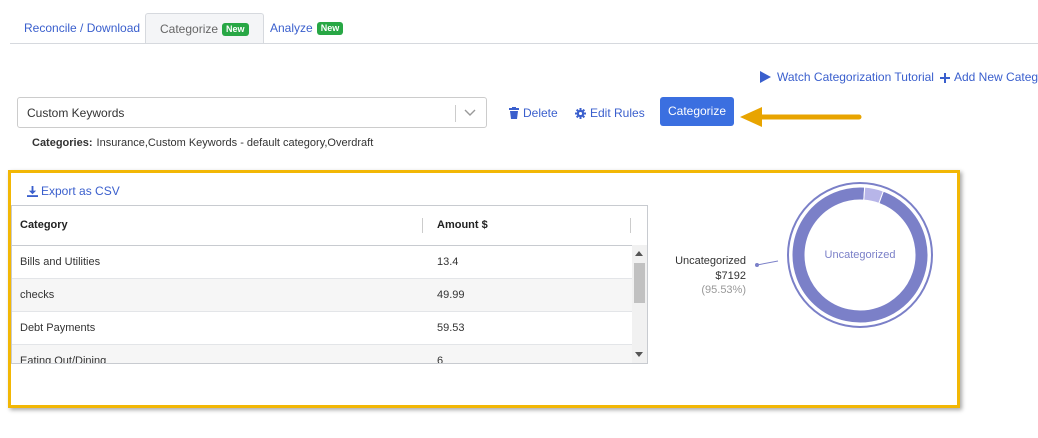 This screenshot has width=1038, height=438. Describe the element at coordinates (697, 111) in the screenshot. I see `categorize-button: Categorize` at that location.